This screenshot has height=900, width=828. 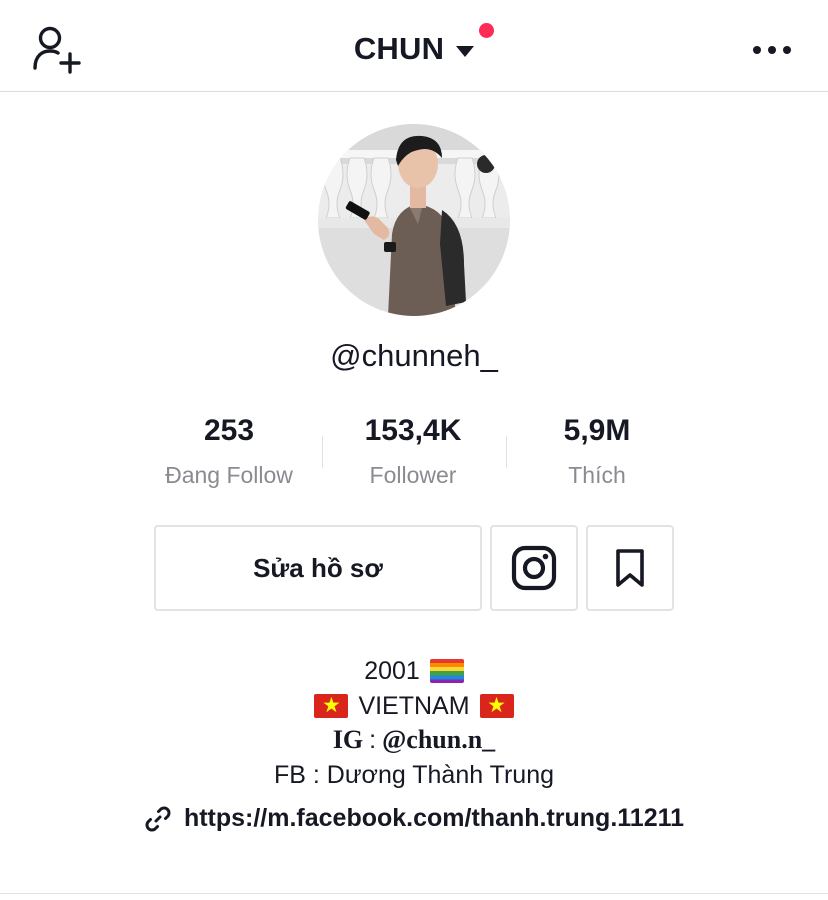 What do you see at coordinates (348, 739) in the screenshot?
I see `bio-ig-prefix: IG` at bounding box center [348, 739].